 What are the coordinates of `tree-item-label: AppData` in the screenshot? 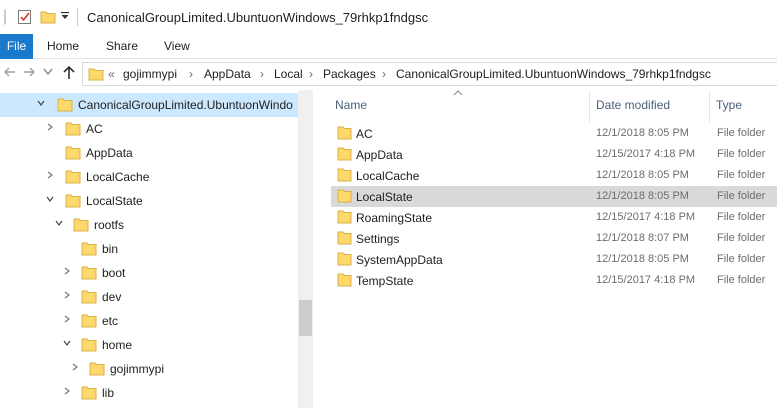 It's located at (109, 153).